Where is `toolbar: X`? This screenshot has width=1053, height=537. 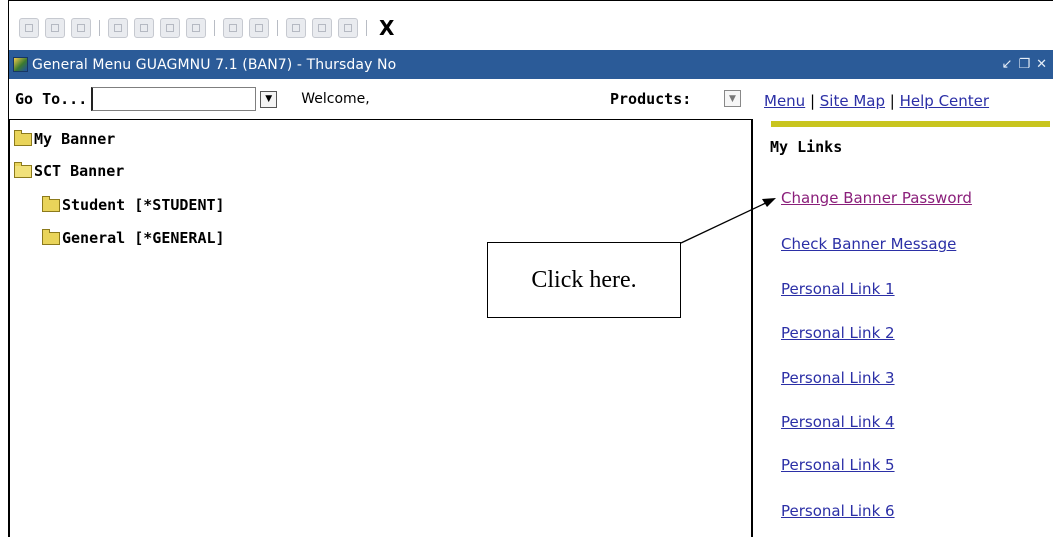 toolbar: X is located at coordinates (289, 28).